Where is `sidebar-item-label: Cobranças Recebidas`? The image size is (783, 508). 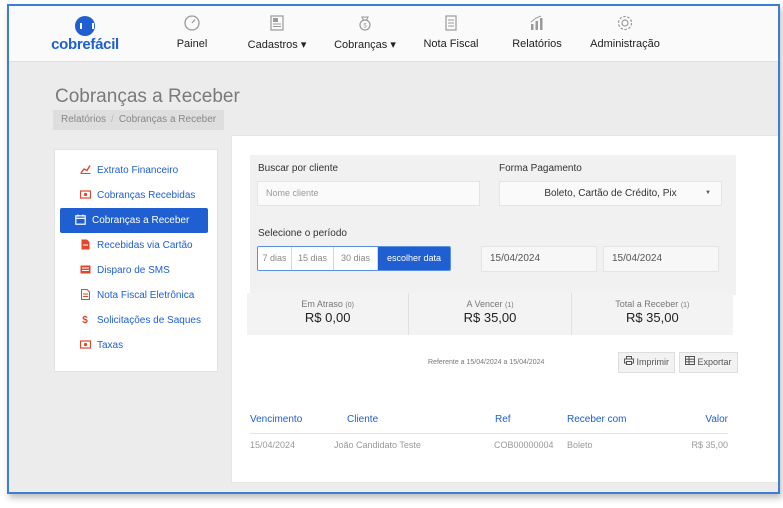
sidebar-item-label: Cobranças Recebidas is located at coordinates (146, 195).